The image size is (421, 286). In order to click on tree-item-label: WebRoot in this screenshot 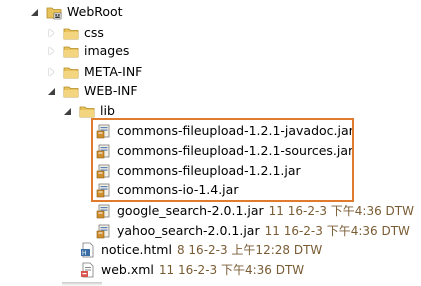, I will do `click(95, 11)`.